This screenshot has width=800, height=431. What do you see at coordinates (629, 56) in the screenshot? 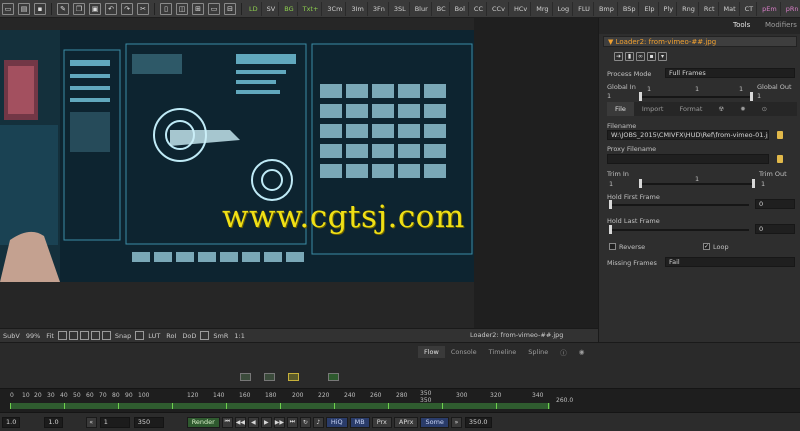
I see `cache-icon: ▮` at bounding box center [629, 56].